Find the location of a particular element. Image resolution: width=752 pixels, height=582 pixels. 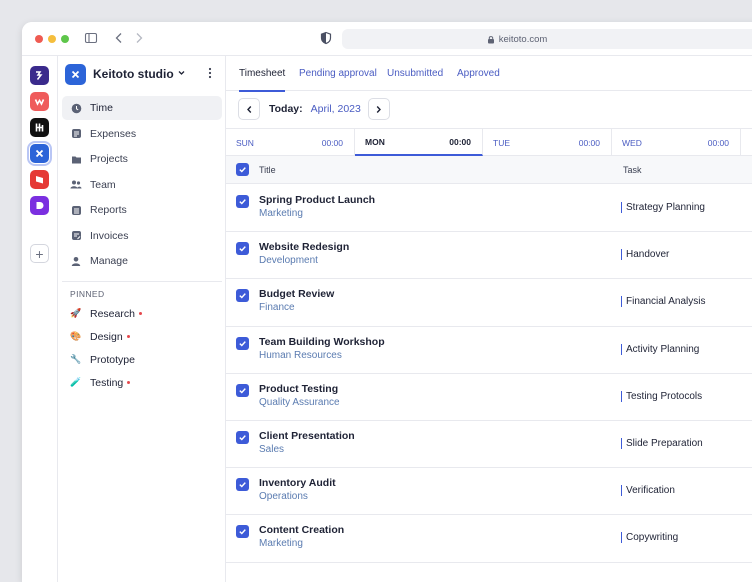

sidebar-item-label: Projects is located at coordinates (109, 159).